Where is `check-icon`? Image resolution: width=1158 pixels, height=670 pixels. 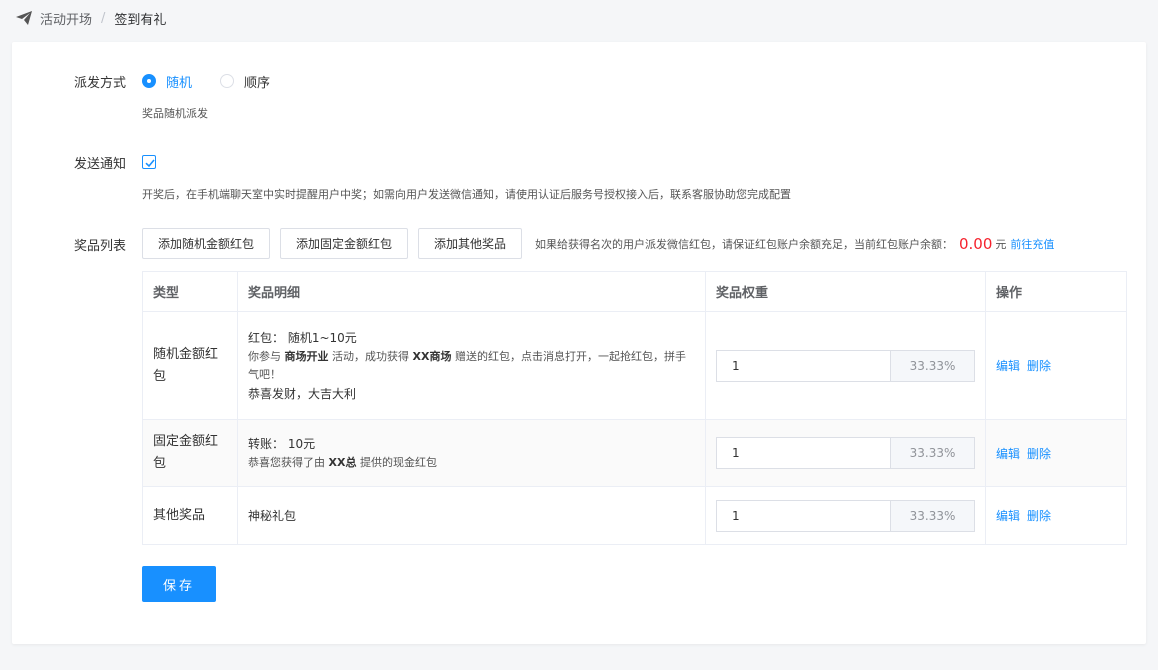 check-icon is located at coordinates (150, 163).